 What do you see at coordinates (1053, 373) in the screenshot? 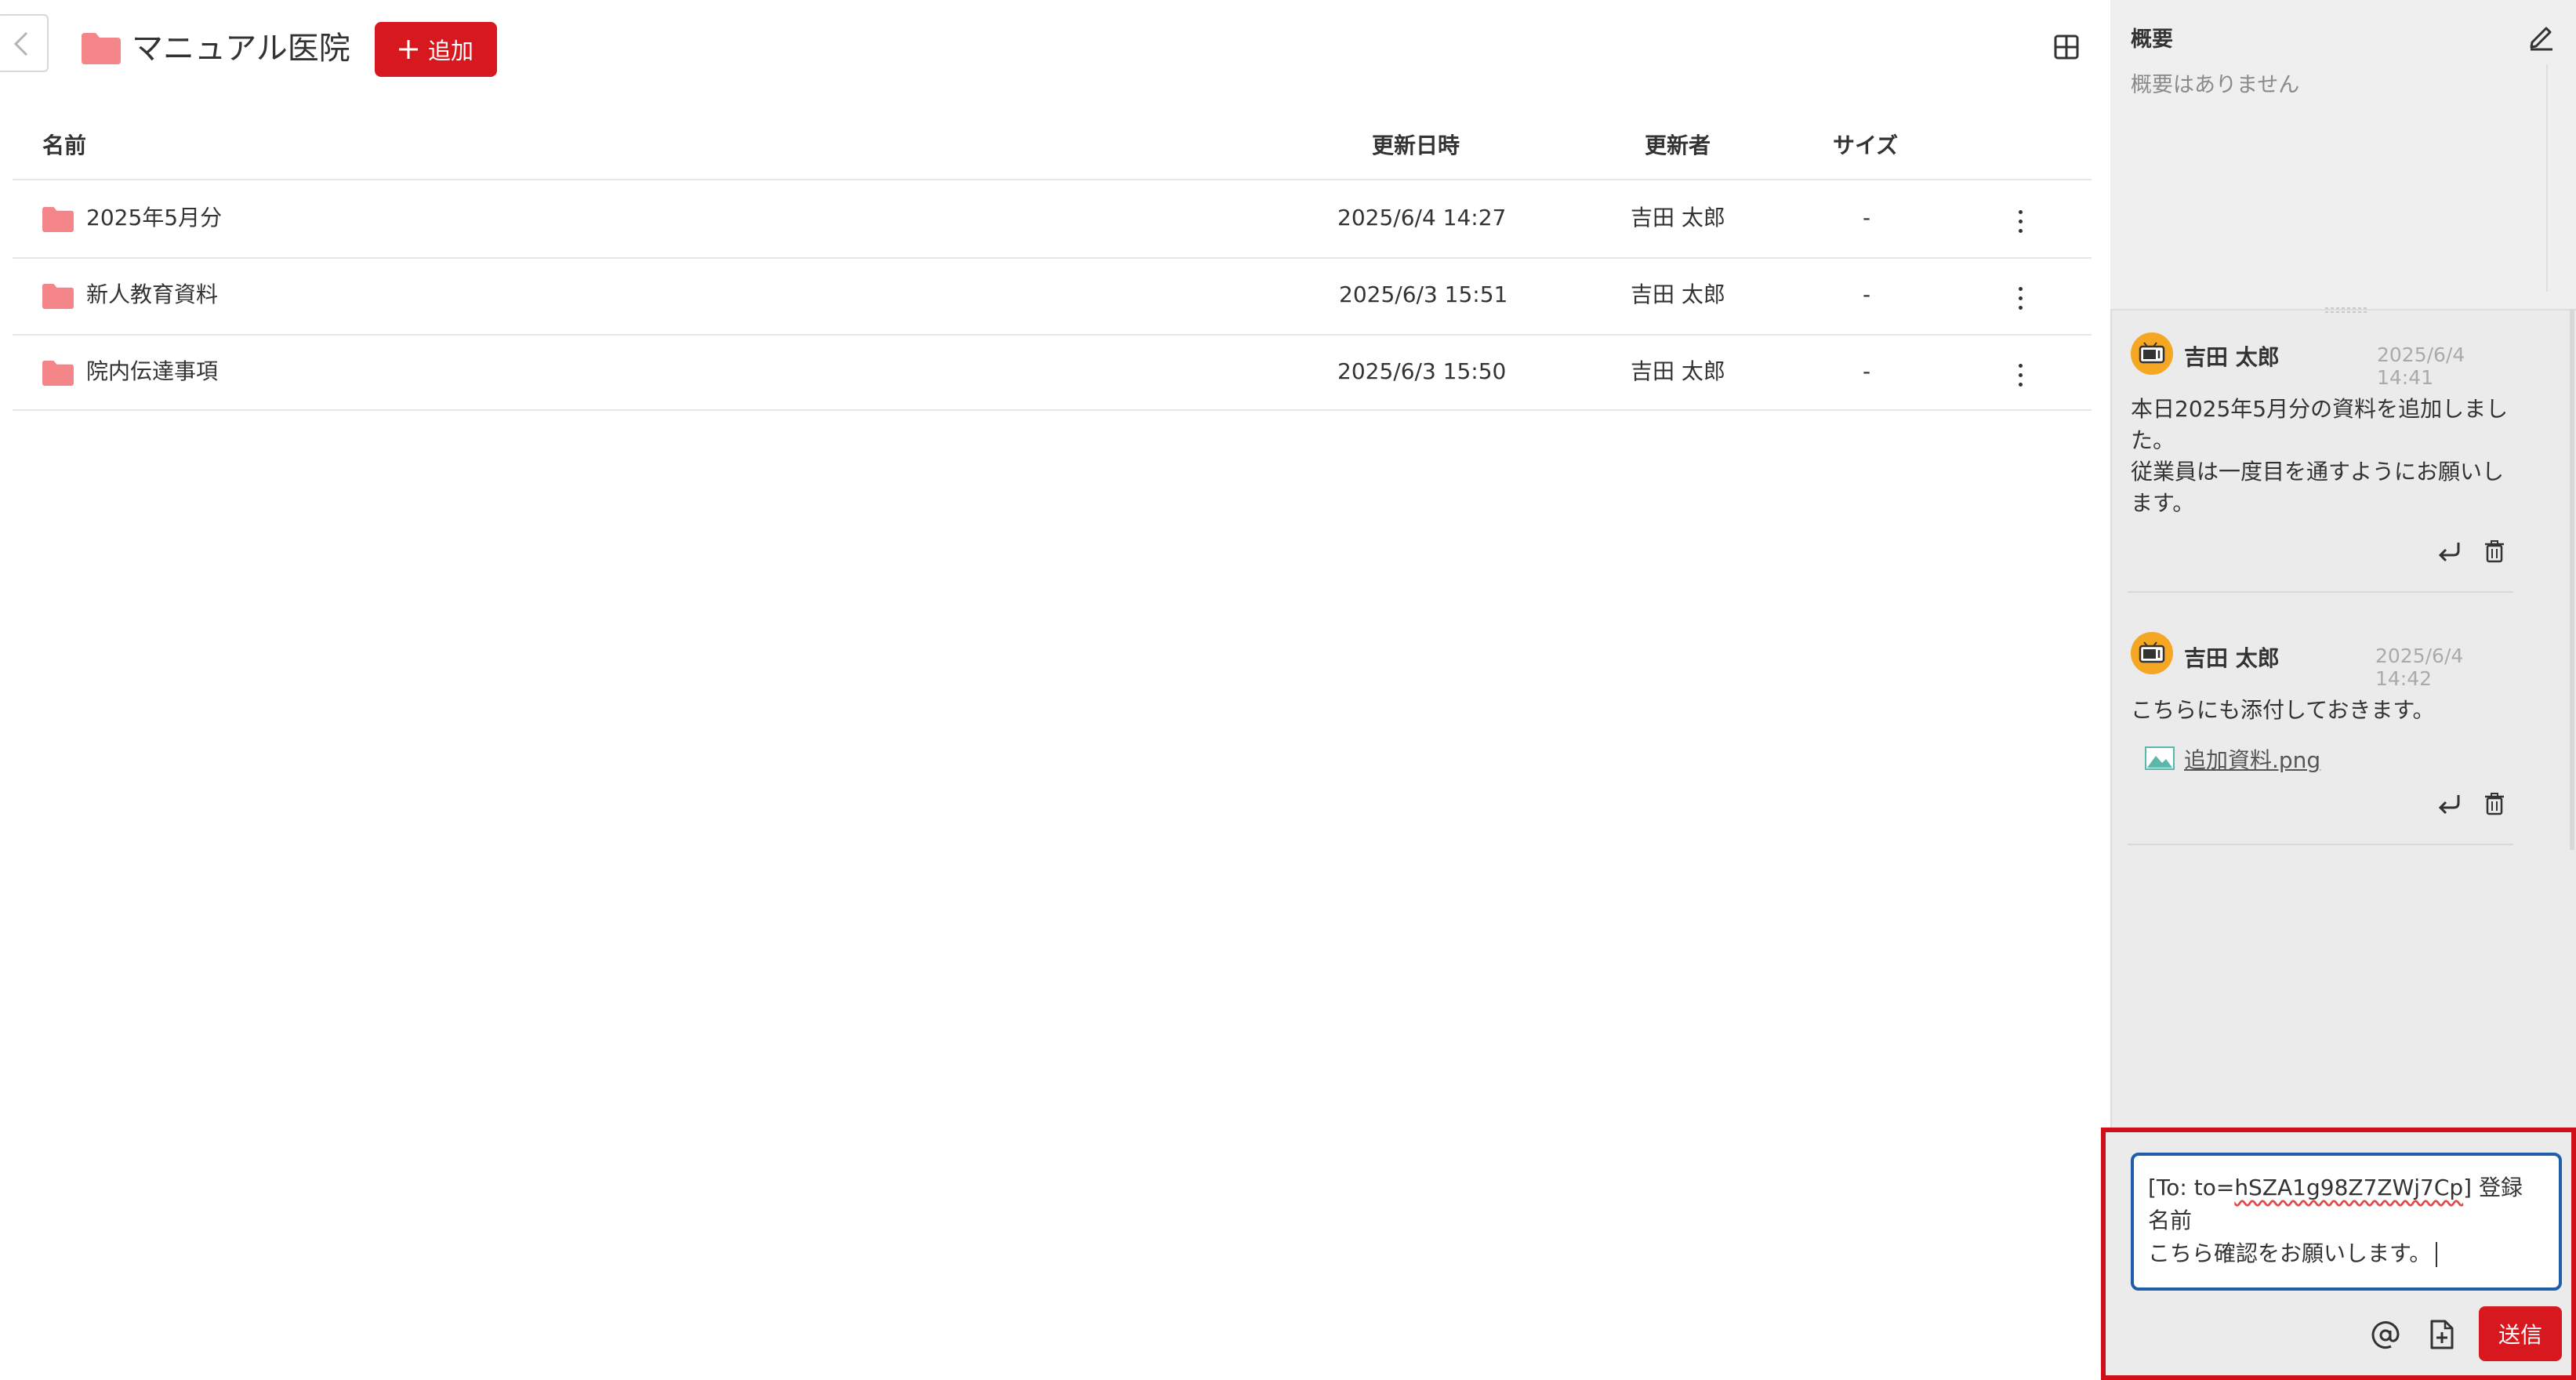
I see `table-row: 院内伝達事項 2025/6/3 15:50 吉田 太郎 -` at bounding box center [1053, 373].